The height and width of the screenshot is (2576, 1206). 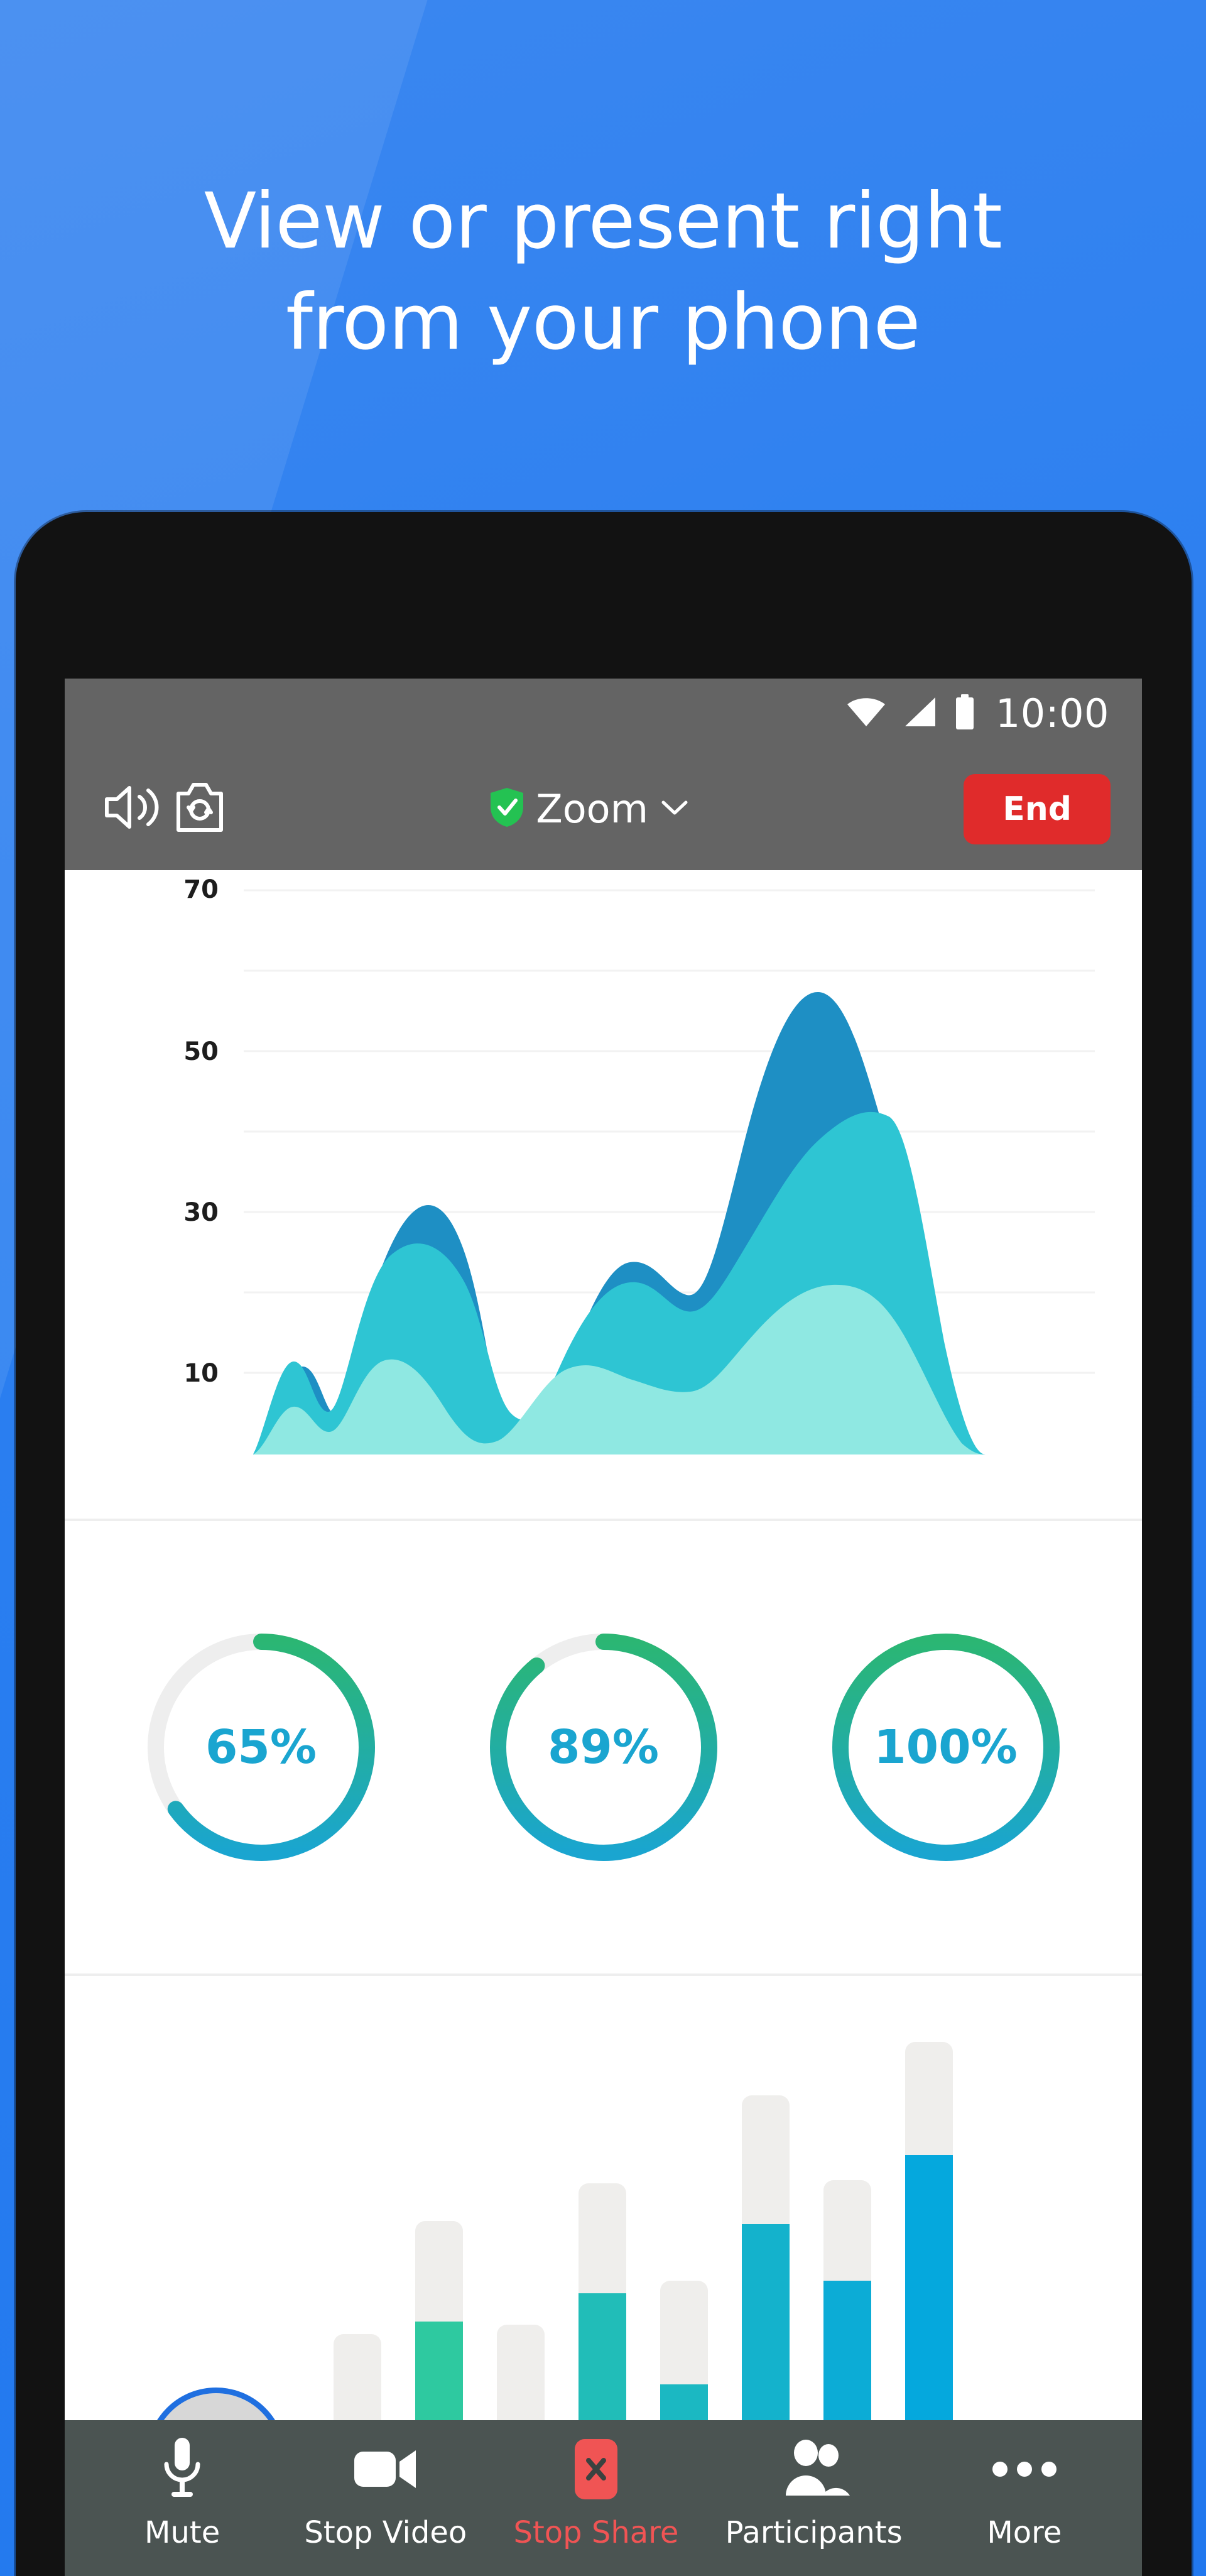 I want to click on stop-video-label: Stop Video, so click(x=385, y=2532).